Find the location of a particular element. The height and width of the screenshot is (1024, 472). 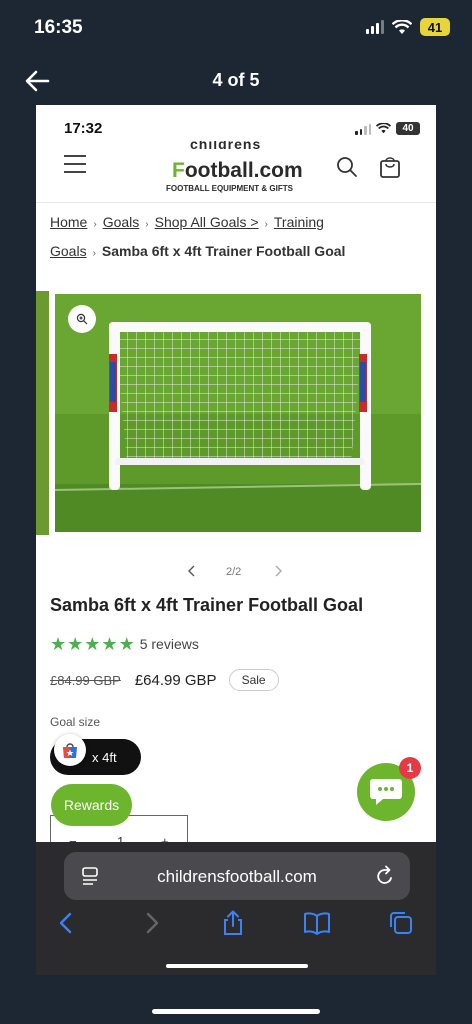

reload-icon is located at coordinates (385, 876).